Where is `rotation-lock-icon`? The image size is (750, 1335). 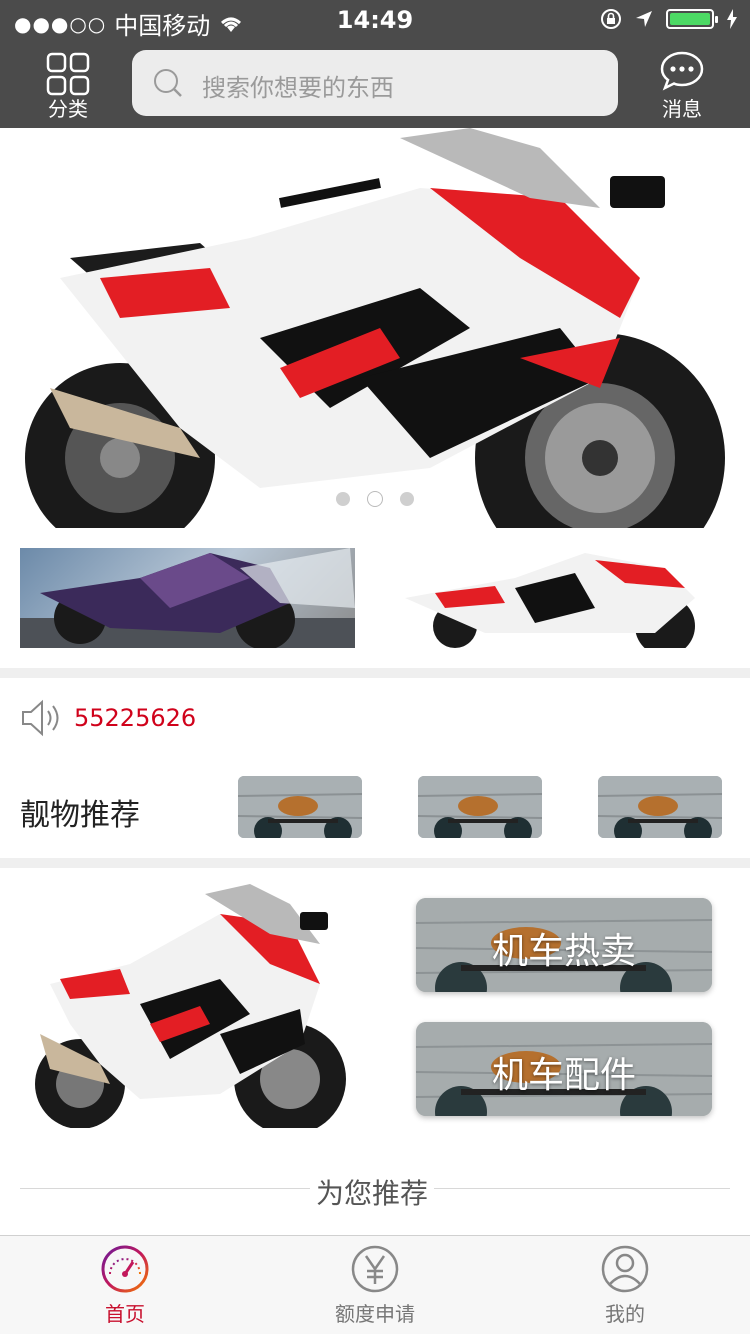
rotation-lock-icon is located at coordinates (611, 19).